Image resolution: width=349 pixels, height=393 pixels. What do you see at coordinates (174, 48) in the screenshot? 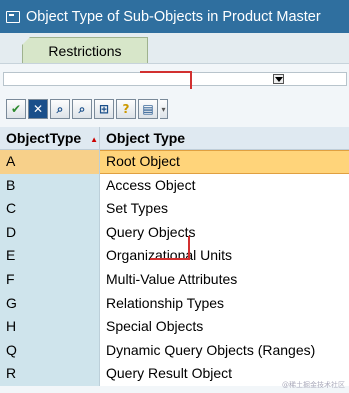
I see `tab-strip: Restrictions` at bounding box center [174, 48].